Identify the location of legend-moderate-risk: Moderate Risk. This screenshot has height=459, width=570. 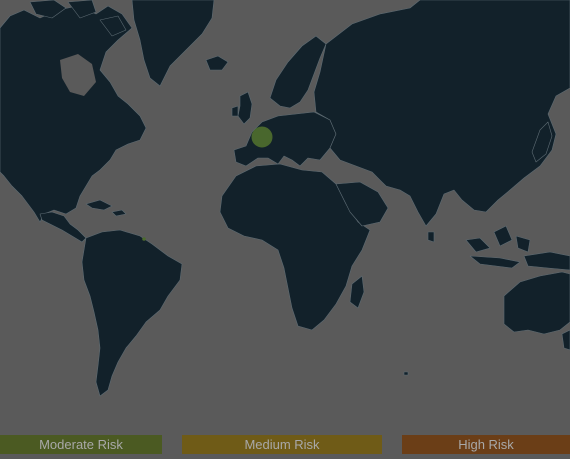
(81, 444).